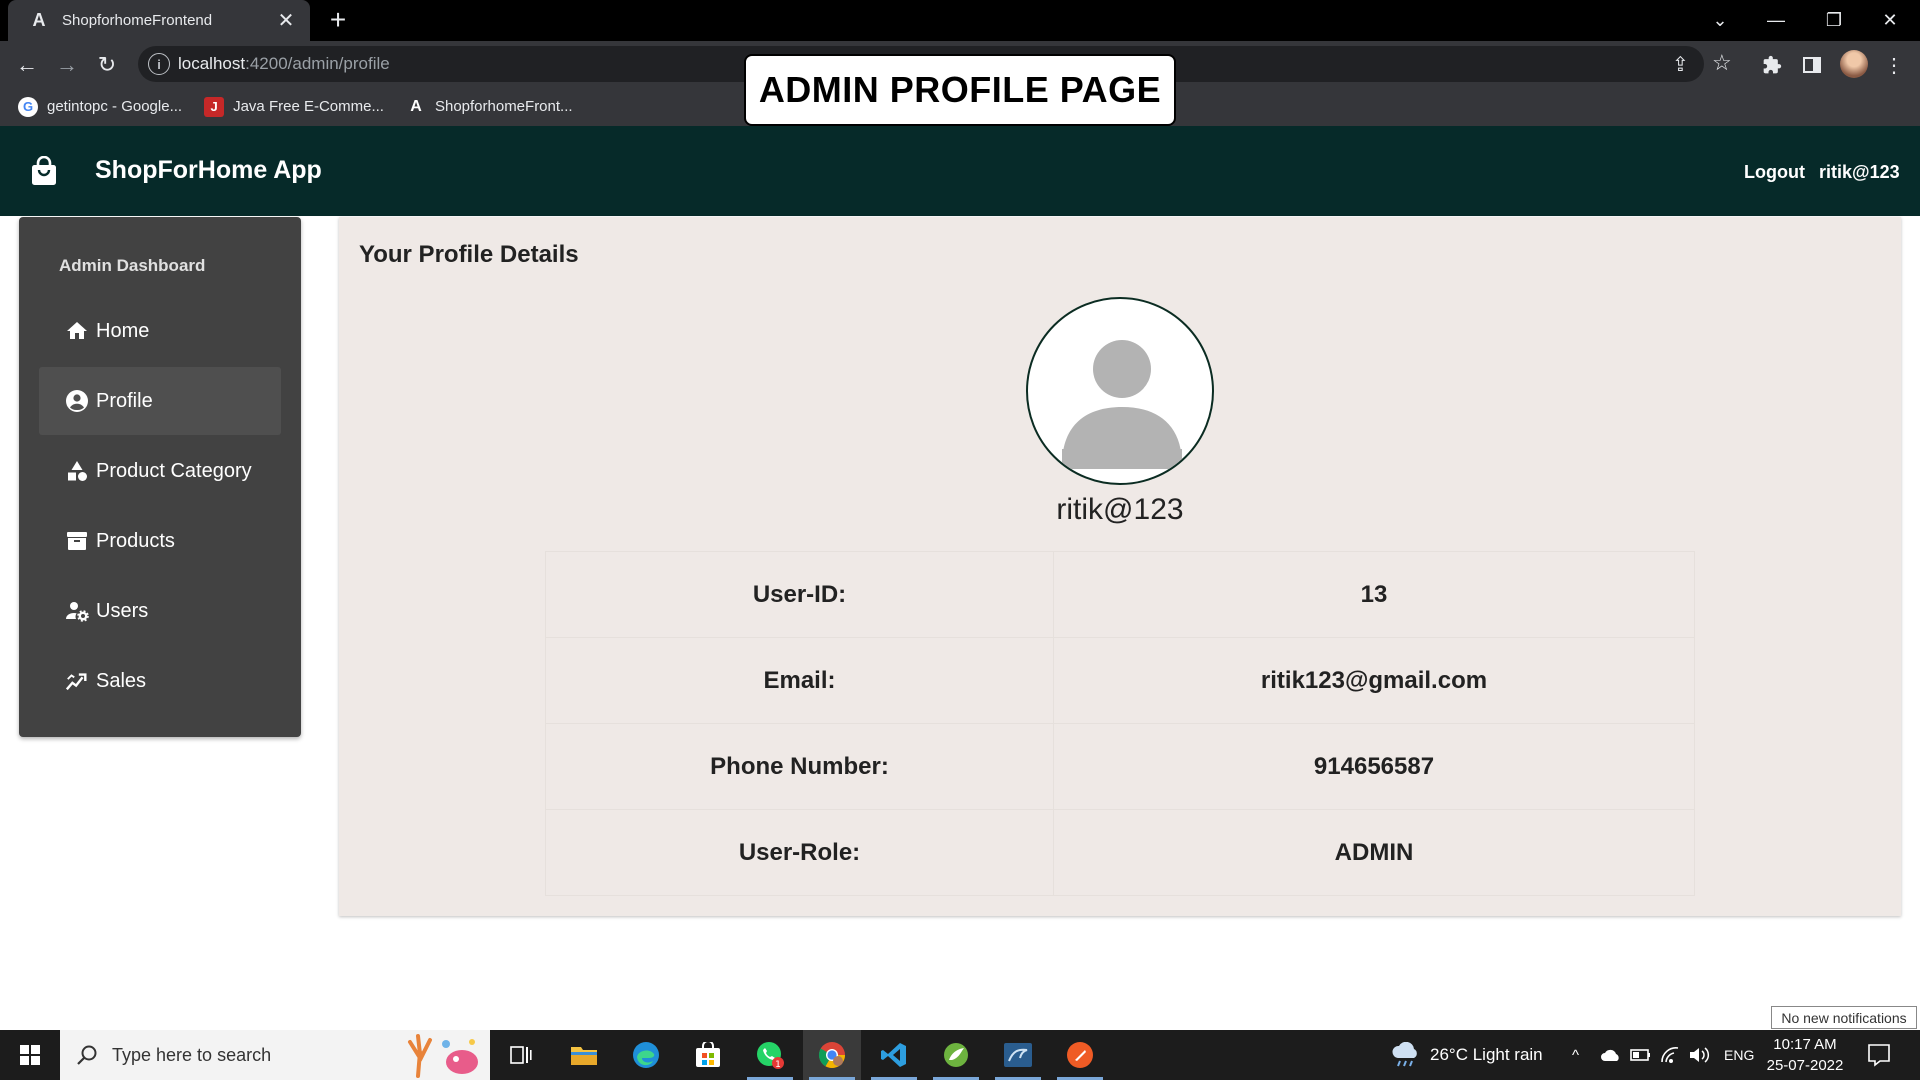  Describe the element at coordinates (27, 65) in the screenshot. I see `back-arrow-icon: ←` at that location.